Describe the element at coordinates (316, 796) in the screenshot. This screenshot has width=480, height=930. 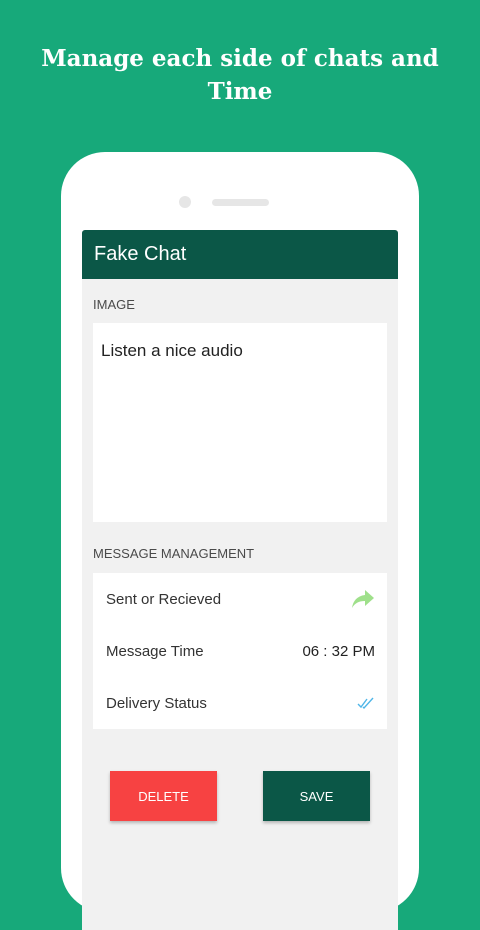
I see `save-button: SAVE` at that location.